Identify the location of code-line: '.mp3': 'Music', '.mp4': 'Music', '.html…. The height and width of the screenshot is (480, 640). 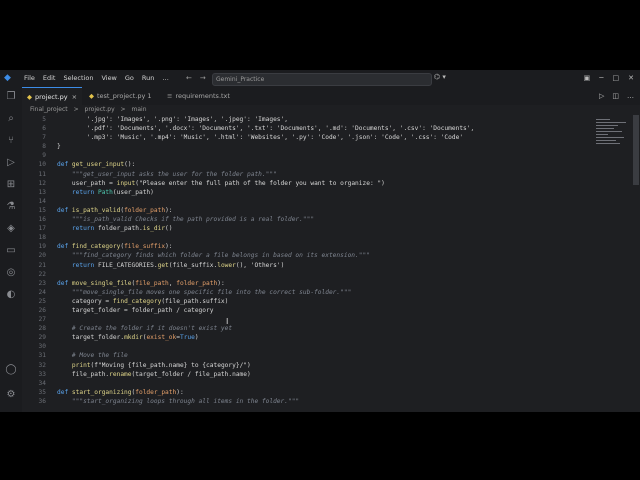
(322, 137).